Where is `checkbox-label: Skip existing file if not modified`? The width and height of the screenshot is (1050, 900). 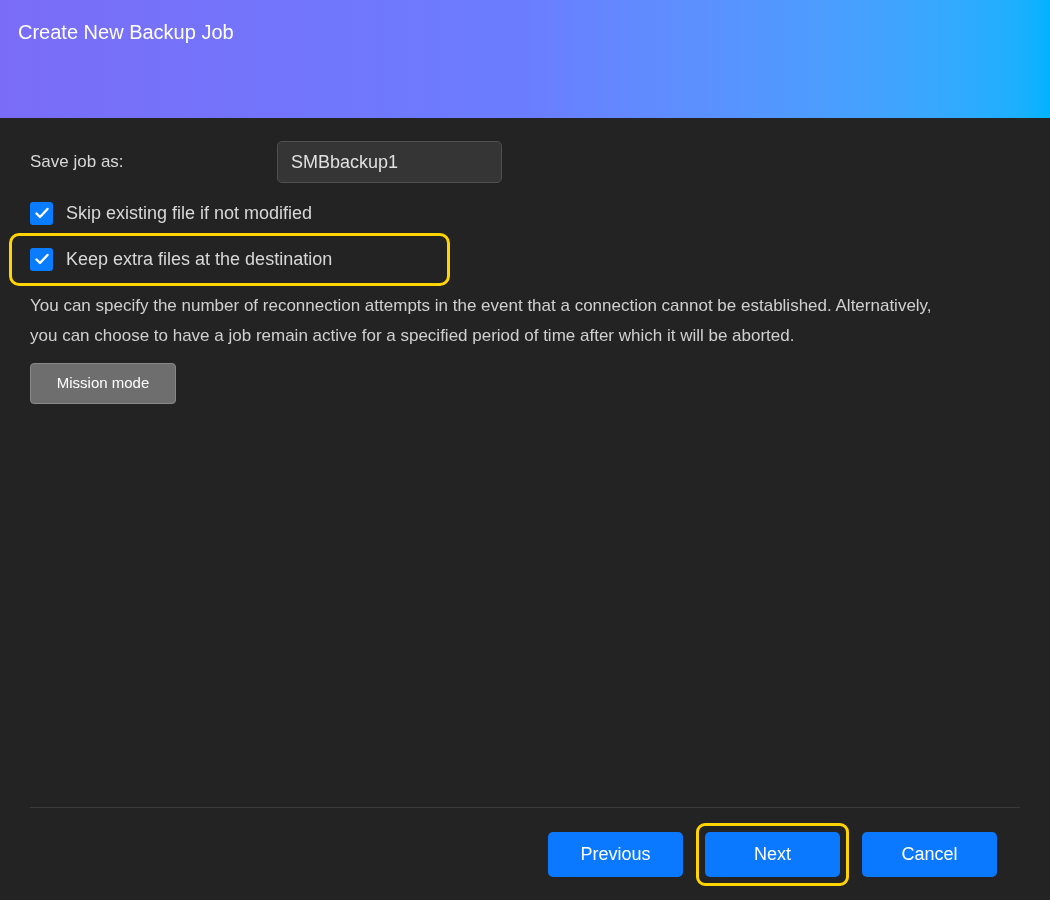
checkbox-label: Skip existing file if not modified is located at coordinates (189, 213).